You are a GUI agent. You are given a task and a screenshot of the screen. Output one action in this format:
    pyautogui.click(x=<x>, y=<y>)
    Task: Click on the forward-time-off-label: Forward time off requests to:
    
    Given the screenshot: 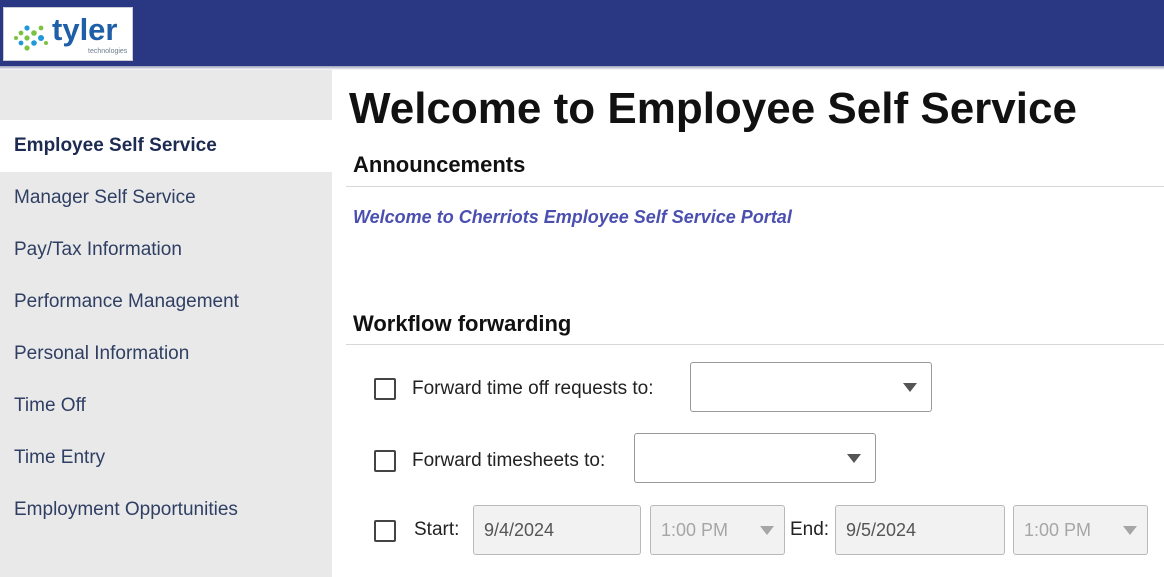 What is the action you would take?
    pyautogui.click(x=533, y=388)
    